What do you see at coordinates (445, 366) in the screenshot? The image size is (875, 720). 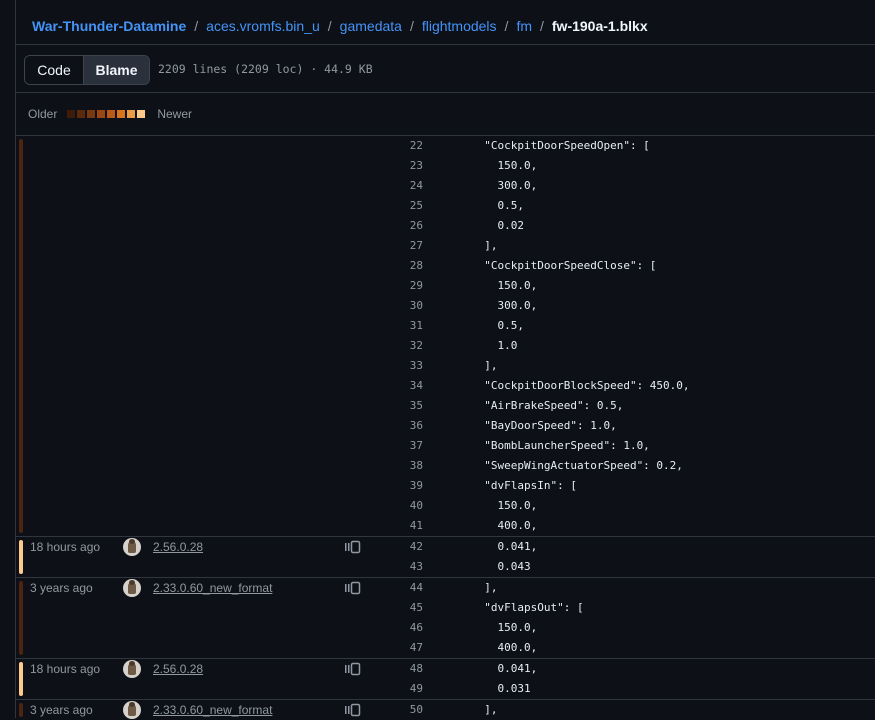 I see `code-line: 33 ],` at bounding box center [445, 366].